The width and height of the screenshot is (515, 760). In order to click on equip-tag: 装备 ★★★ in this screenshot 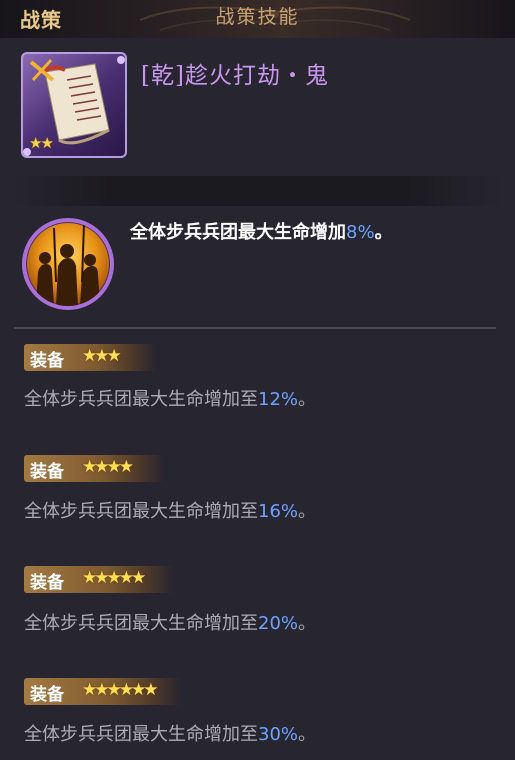, I will do `click(90, 357)`.